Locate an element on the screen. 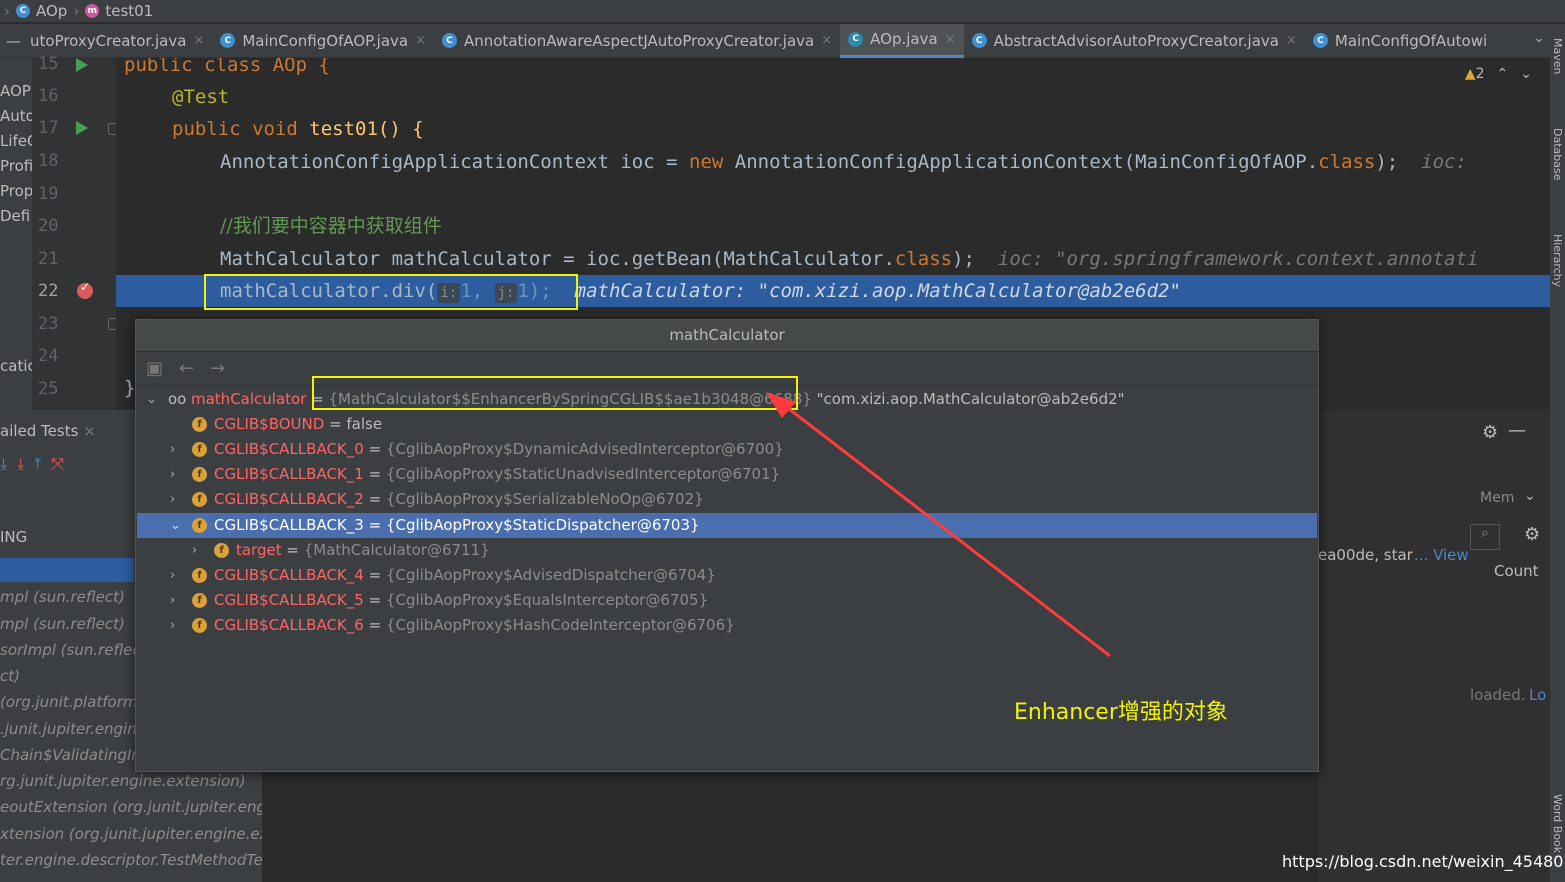 This screenshot has height=882, width=1565. annotation-label: Enhancer增强的对象 is located at coordinates (1121, 712).